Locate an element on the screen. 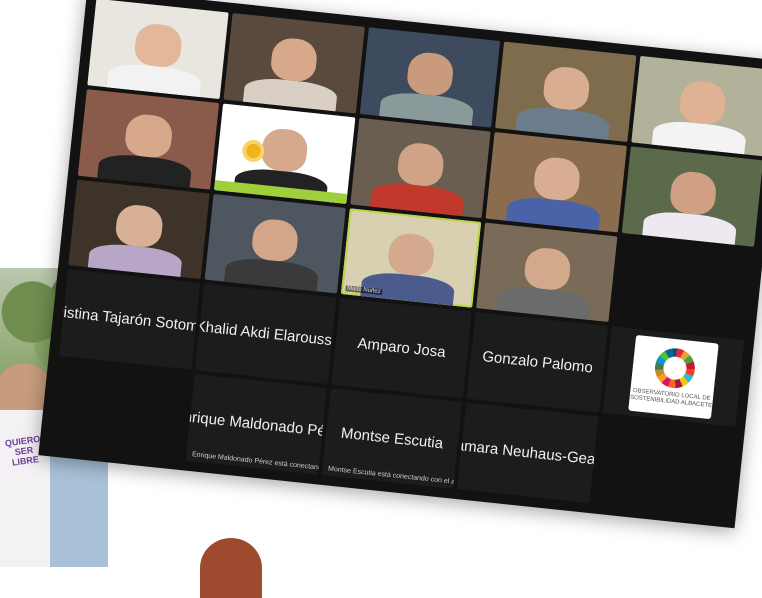 The width and height of the screenshot is (762, 598). sun-logo-icon is located at coordinates (253, 150).